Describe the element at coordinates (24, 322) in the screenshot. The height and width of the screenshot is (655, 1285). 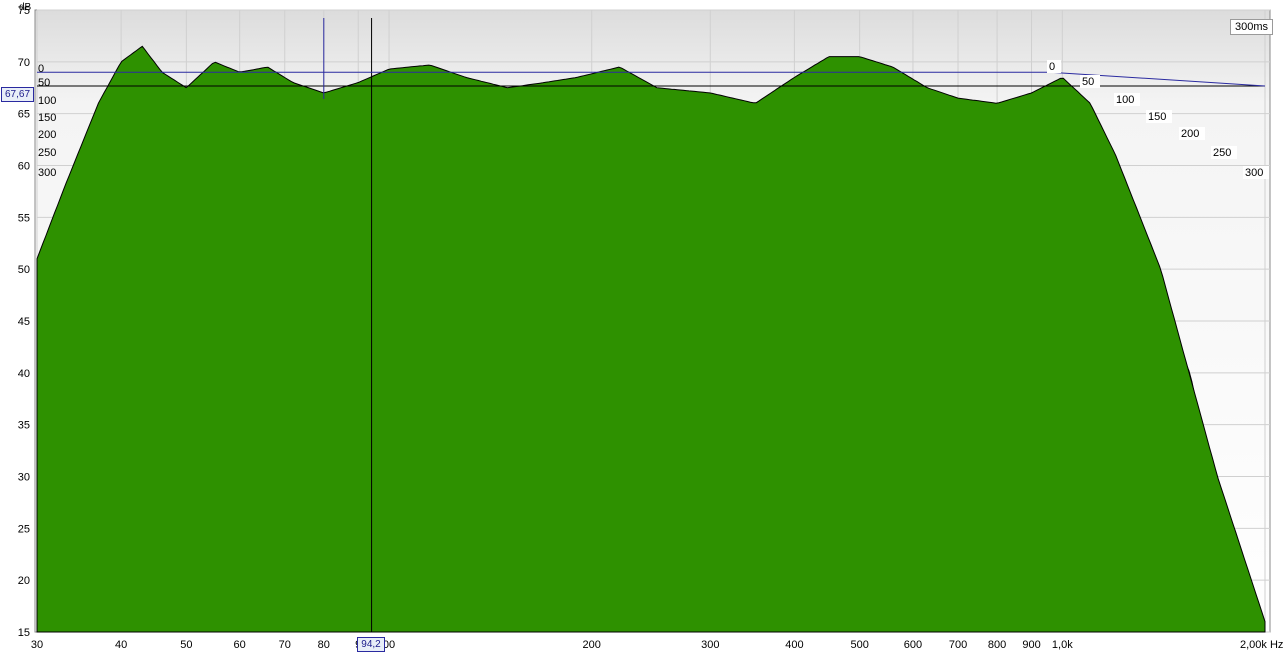
I see `y-tick-label: 45` at that location.